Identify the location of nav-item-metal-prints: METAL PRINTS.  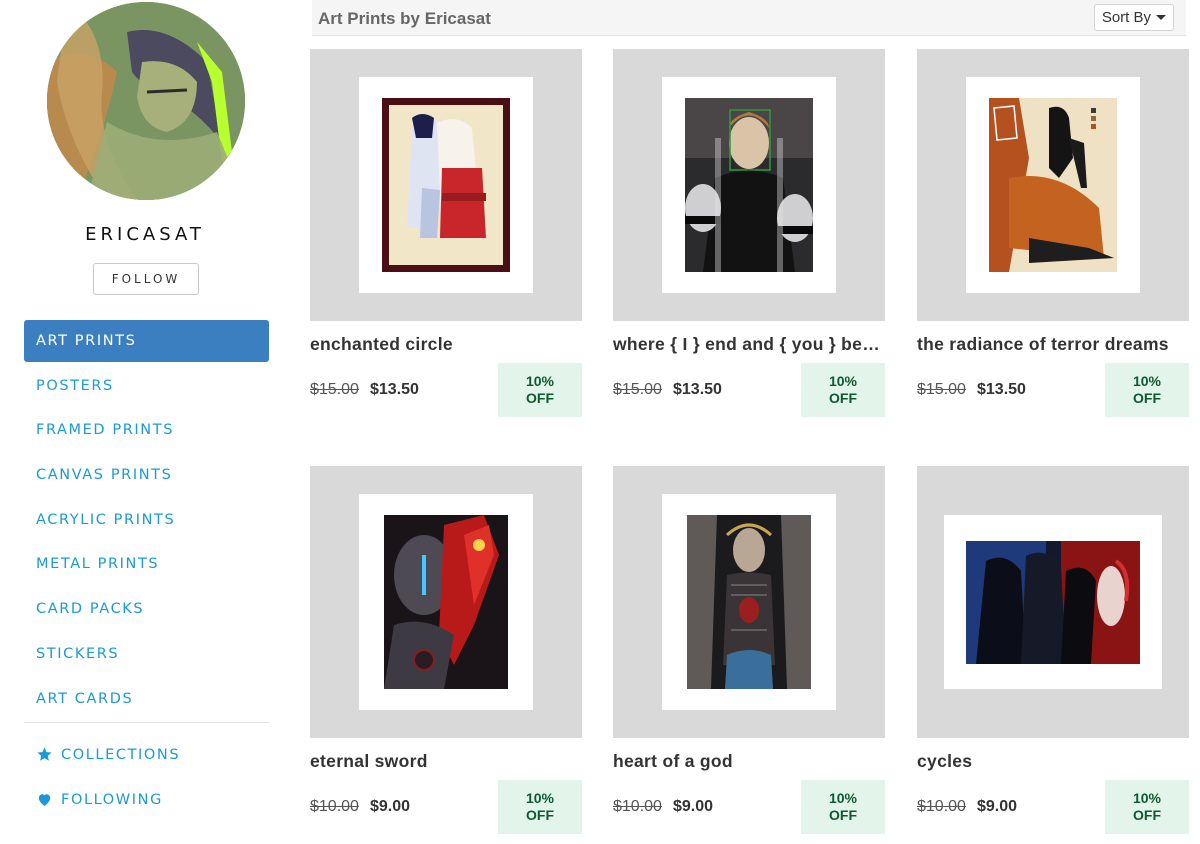
(146, 564).